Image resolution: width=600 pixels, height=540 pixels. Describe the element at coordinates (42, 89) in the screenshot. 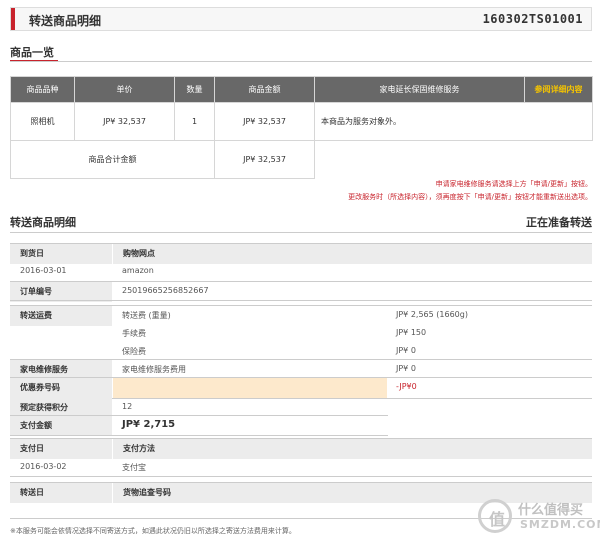

I see `col-category: 商品品种` at that location.